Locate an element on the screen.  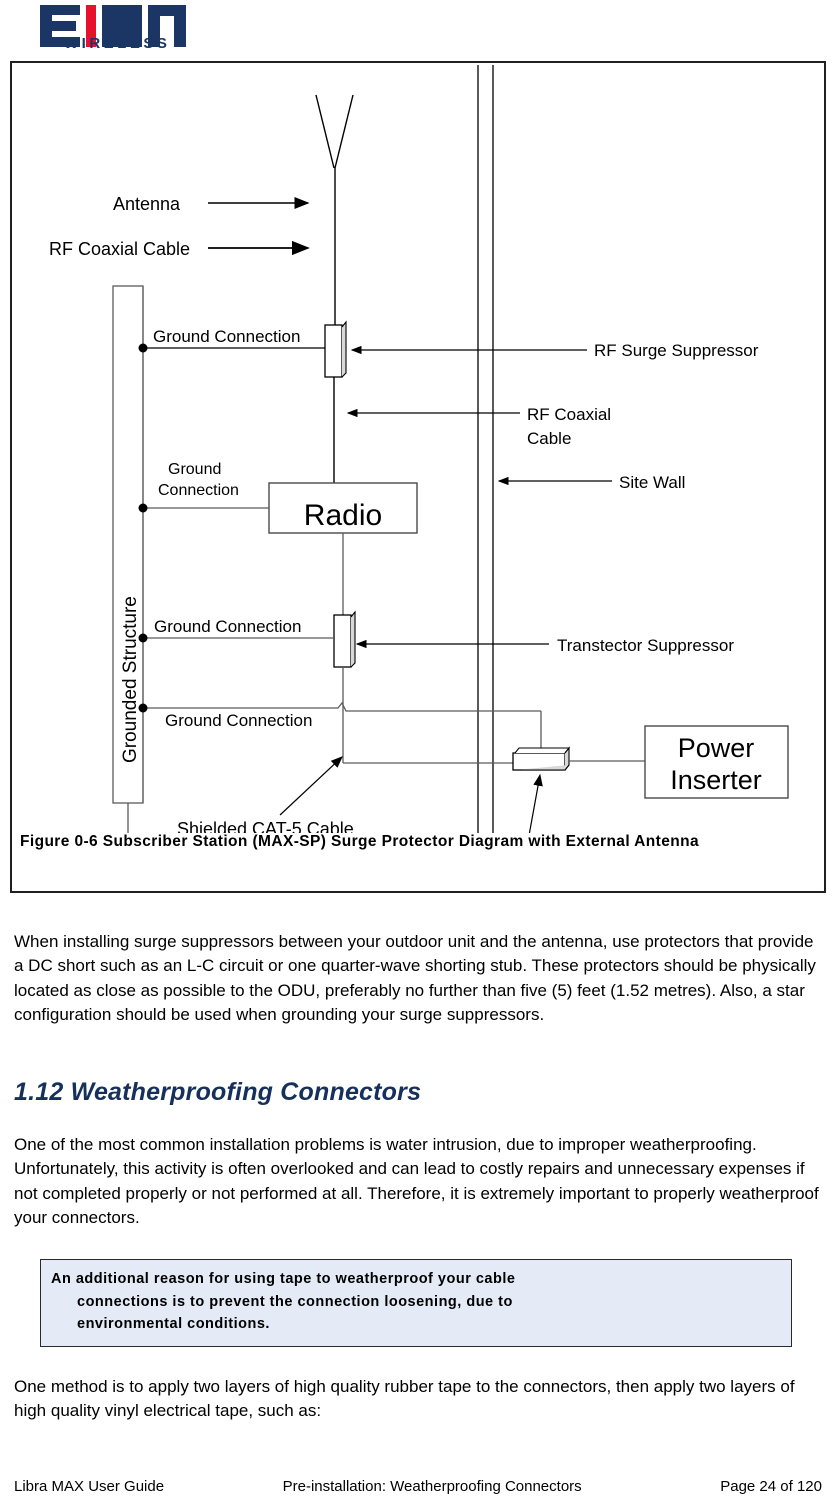
label-ground-connection-2-line2: Connection is located at coordinates (198, 490).